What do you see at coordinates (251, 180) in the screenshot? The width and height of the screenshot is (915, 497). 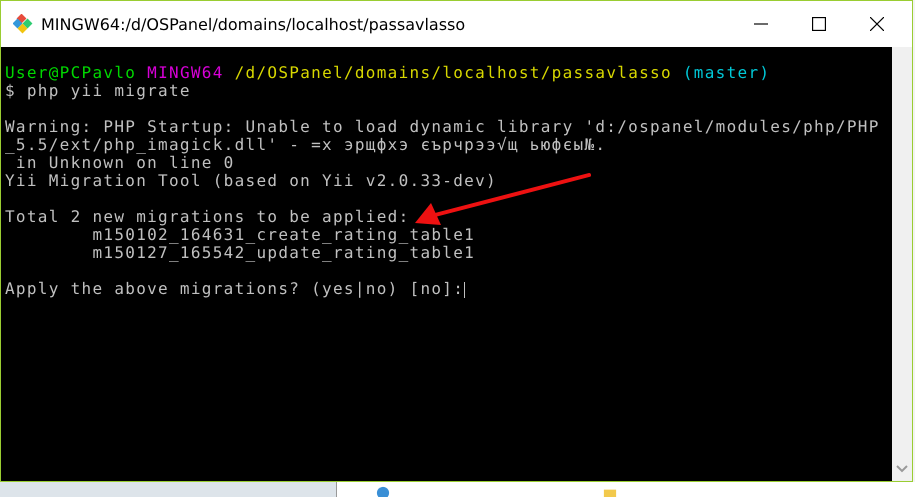 I see `output-line: Yii Migration Tool (based on Yii v2.0.33-dev)` at bounding box center [251, 180].